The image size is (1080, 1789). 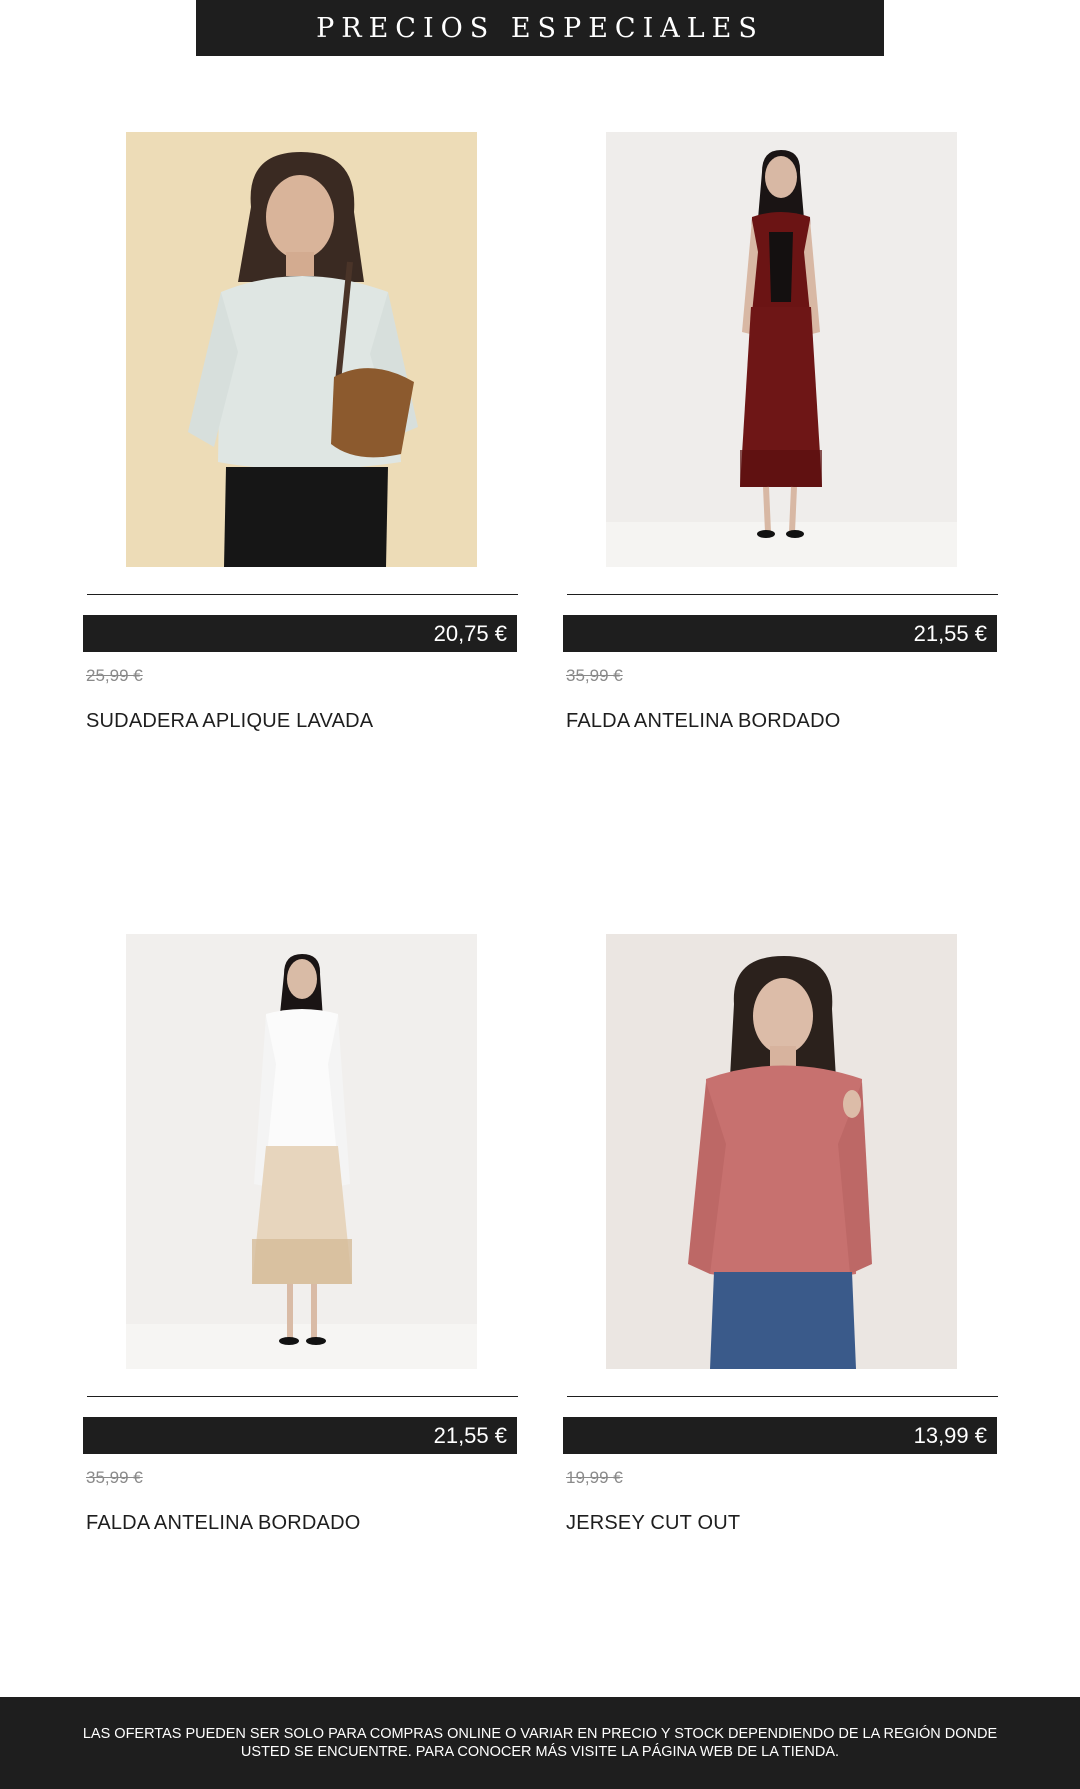 What do you see at coordinates (950, 1435) in the screenshot?
I see `sale-price: 13,99 €` at bounding box center [950, 1435].